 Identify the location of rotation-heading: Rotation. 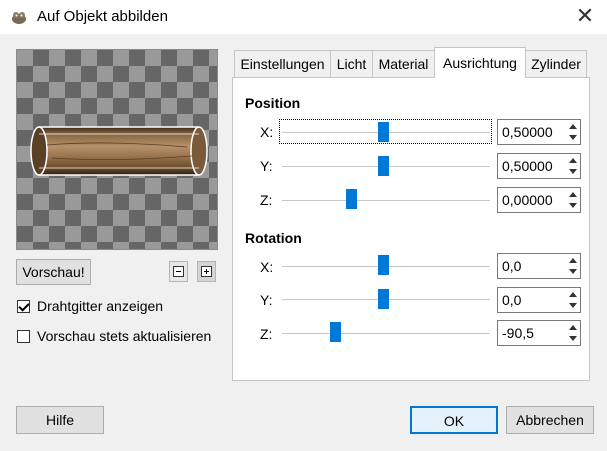
(273, 238).